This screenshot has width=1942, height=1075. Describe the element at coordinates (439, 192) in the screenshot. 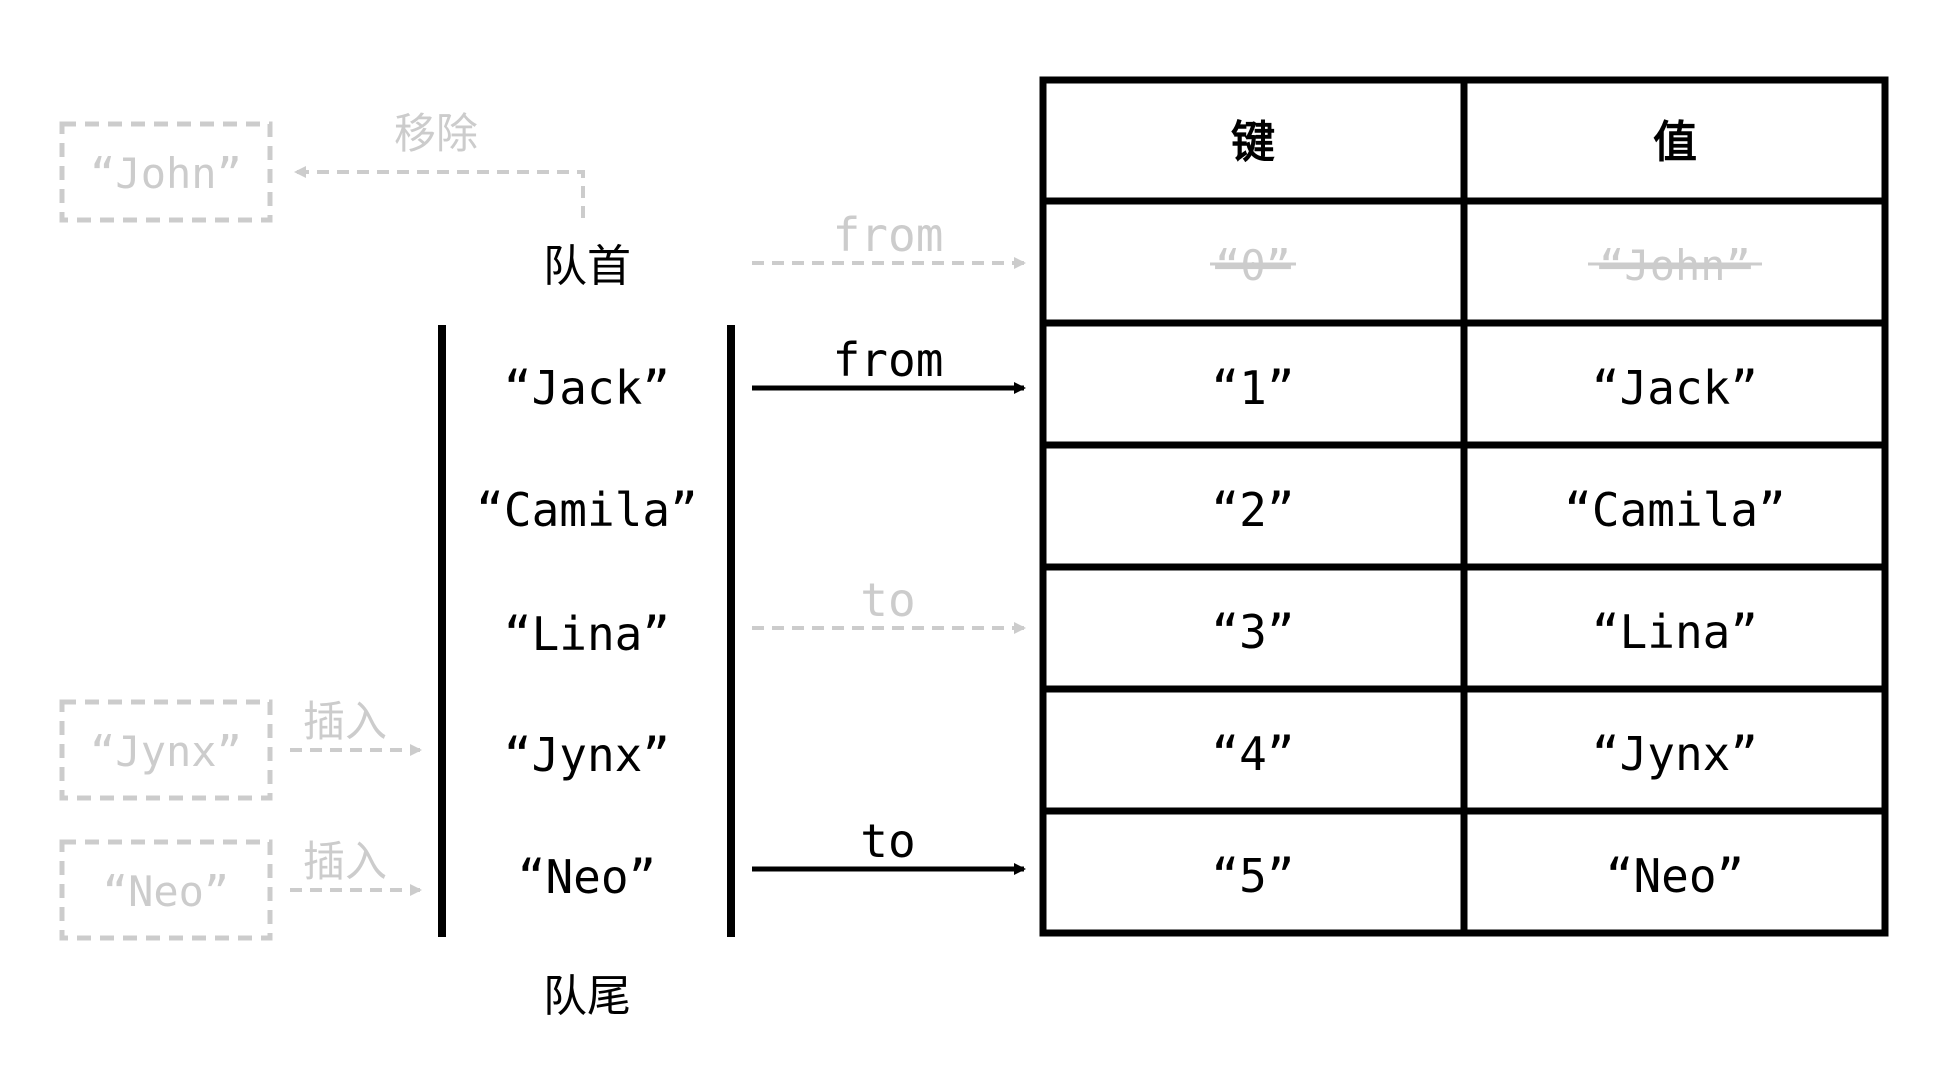

I see `remove-arrow` at that location.